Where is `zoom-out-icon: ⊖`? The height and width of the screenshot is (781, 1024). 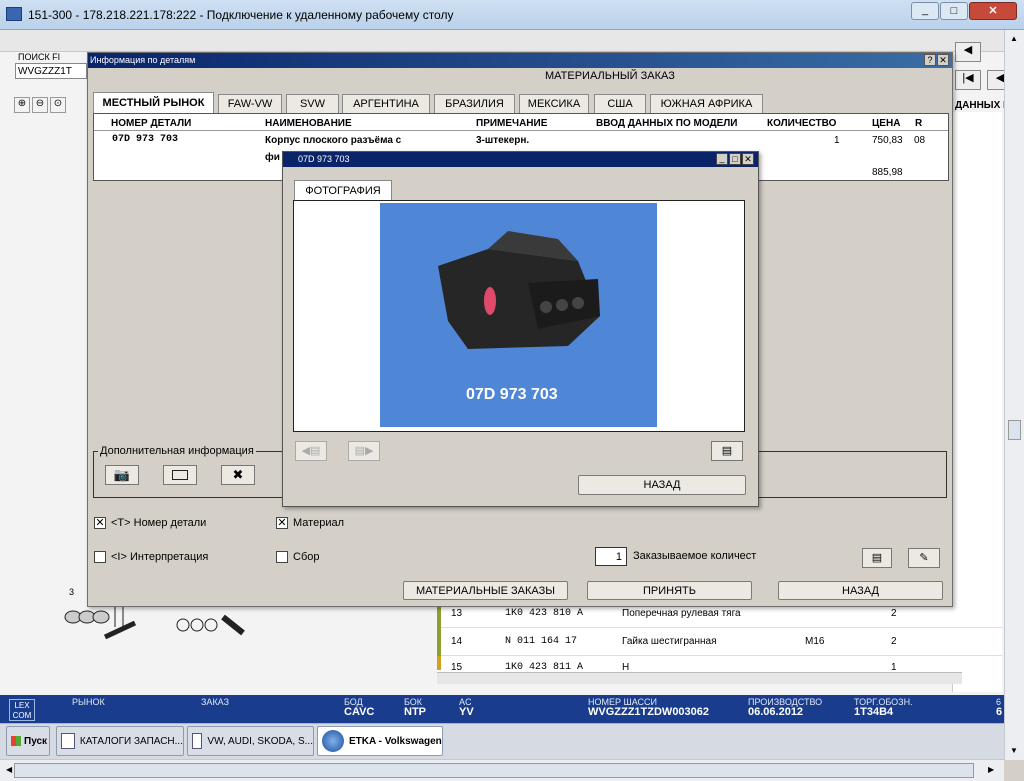 zoom-out-icon: ⊖ is located at coordinates (40, 105).